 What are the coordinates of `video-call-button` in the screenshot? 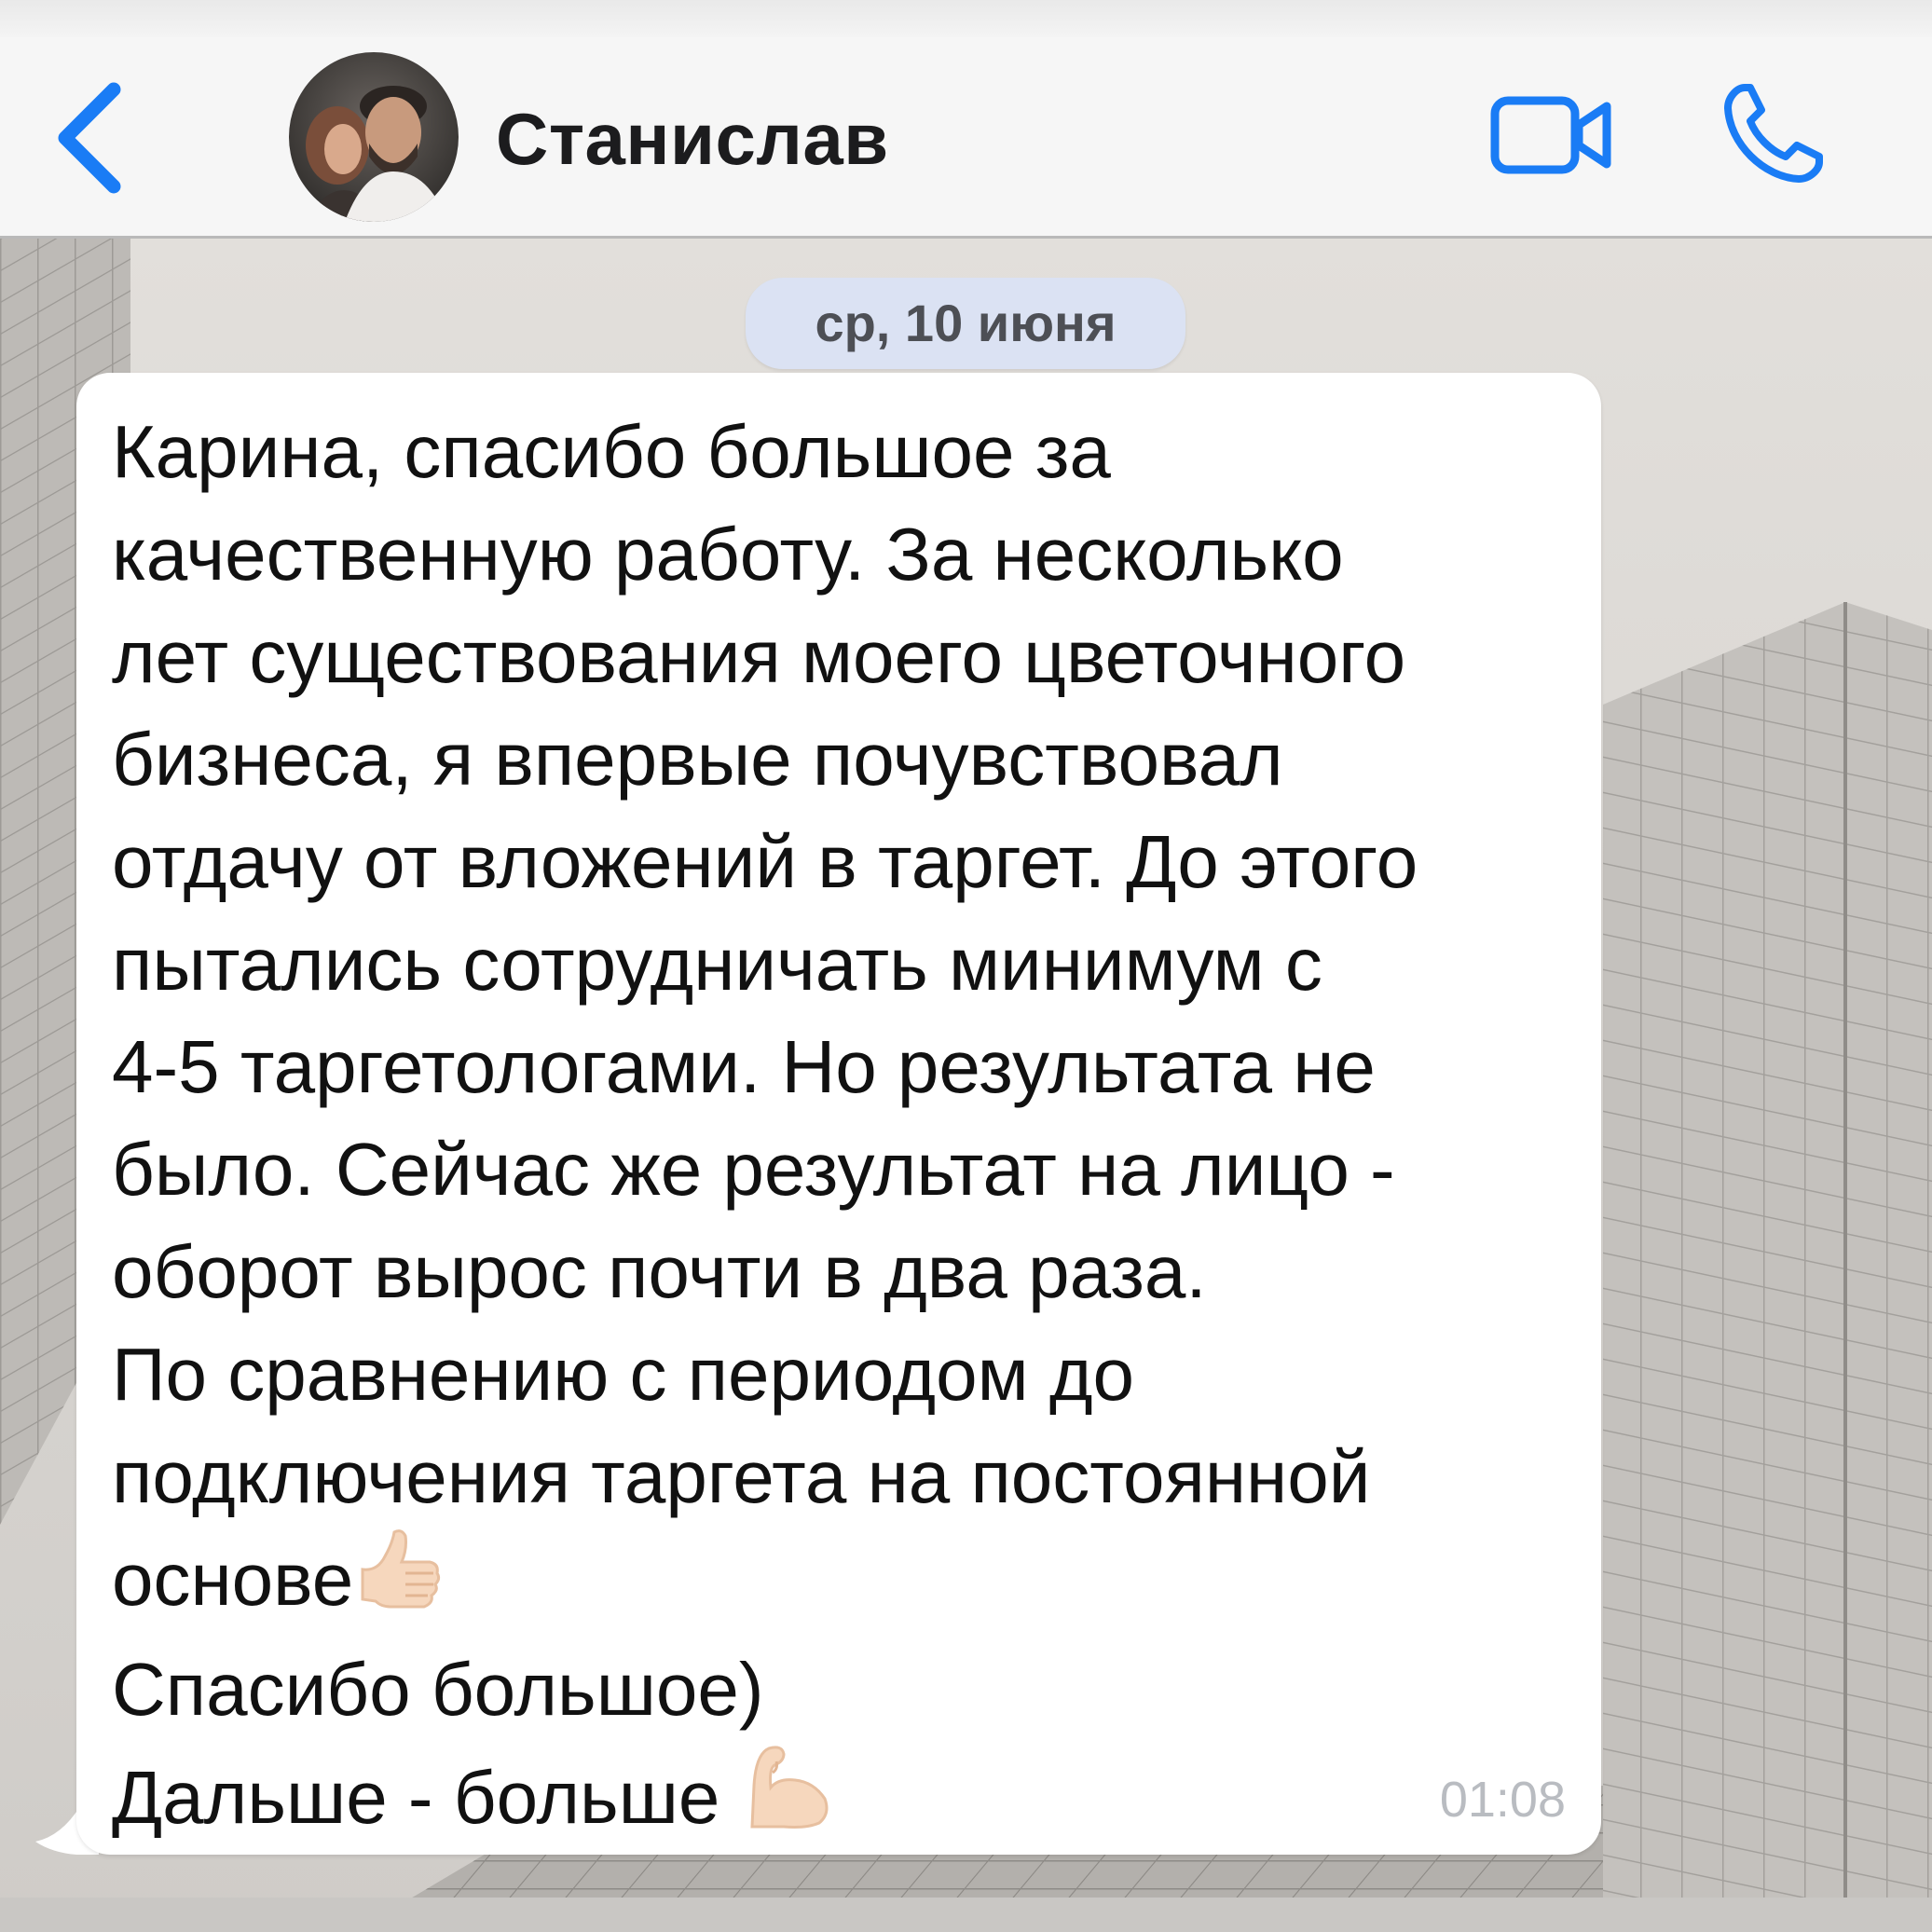 It's located at (1552, 135).